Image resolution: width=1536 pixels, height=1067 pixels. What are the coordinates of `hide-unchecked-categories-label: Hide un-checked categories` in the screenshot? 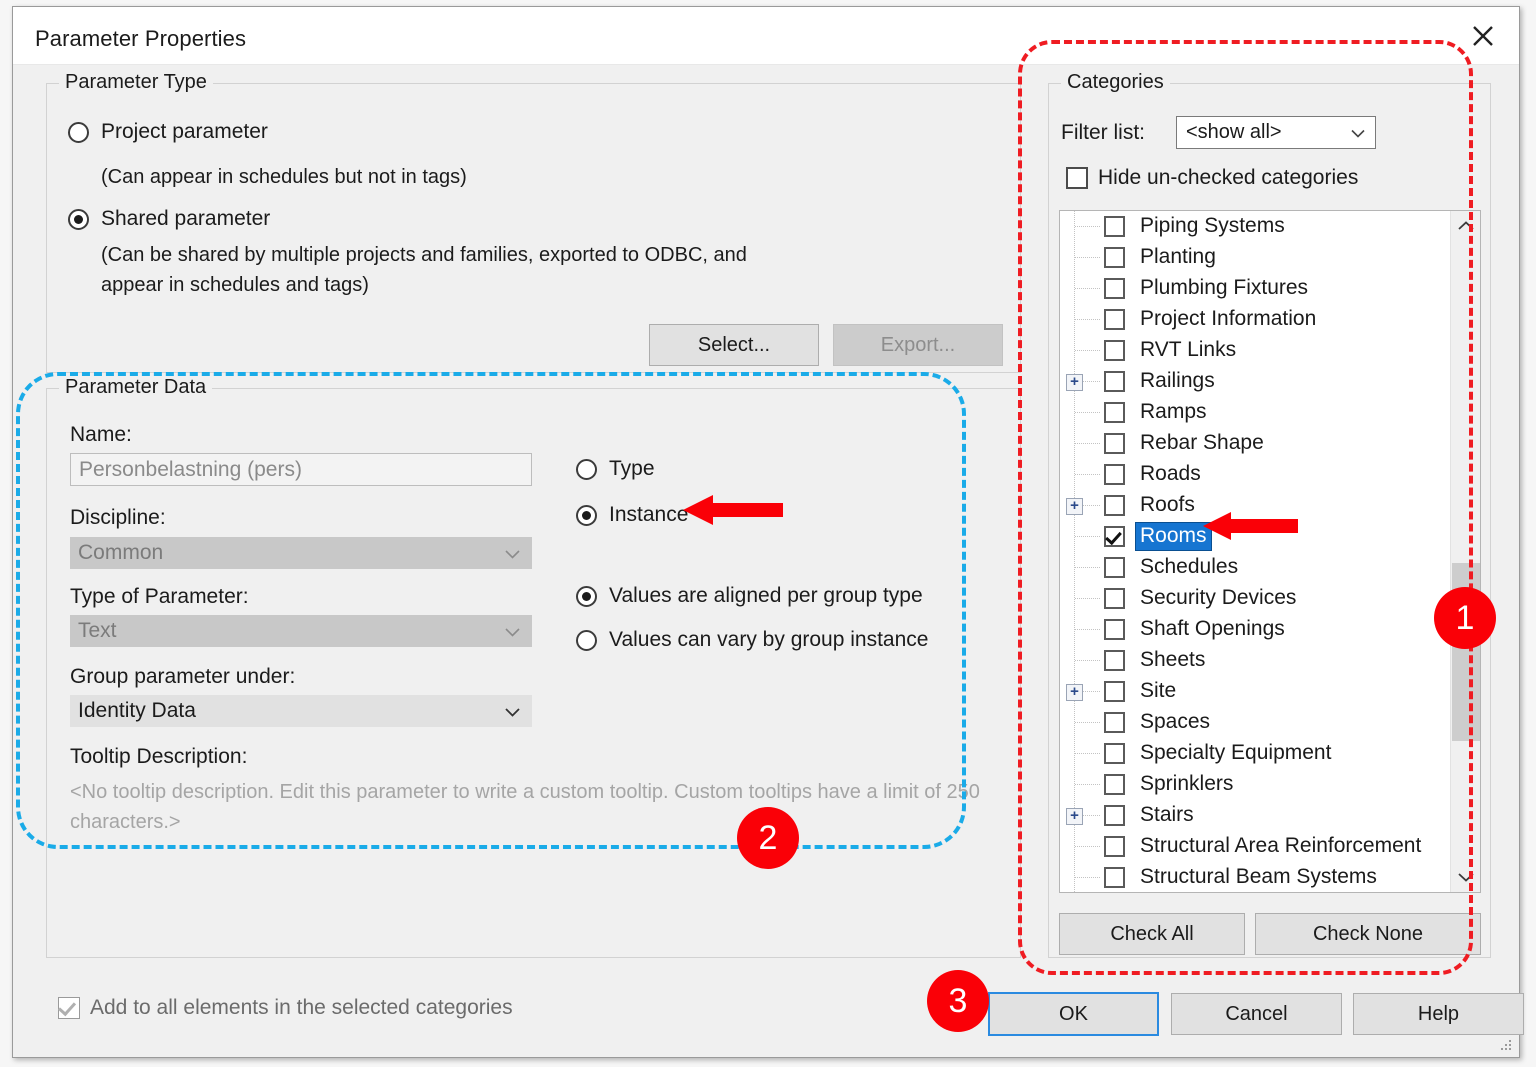 It's located at (1228, 177).